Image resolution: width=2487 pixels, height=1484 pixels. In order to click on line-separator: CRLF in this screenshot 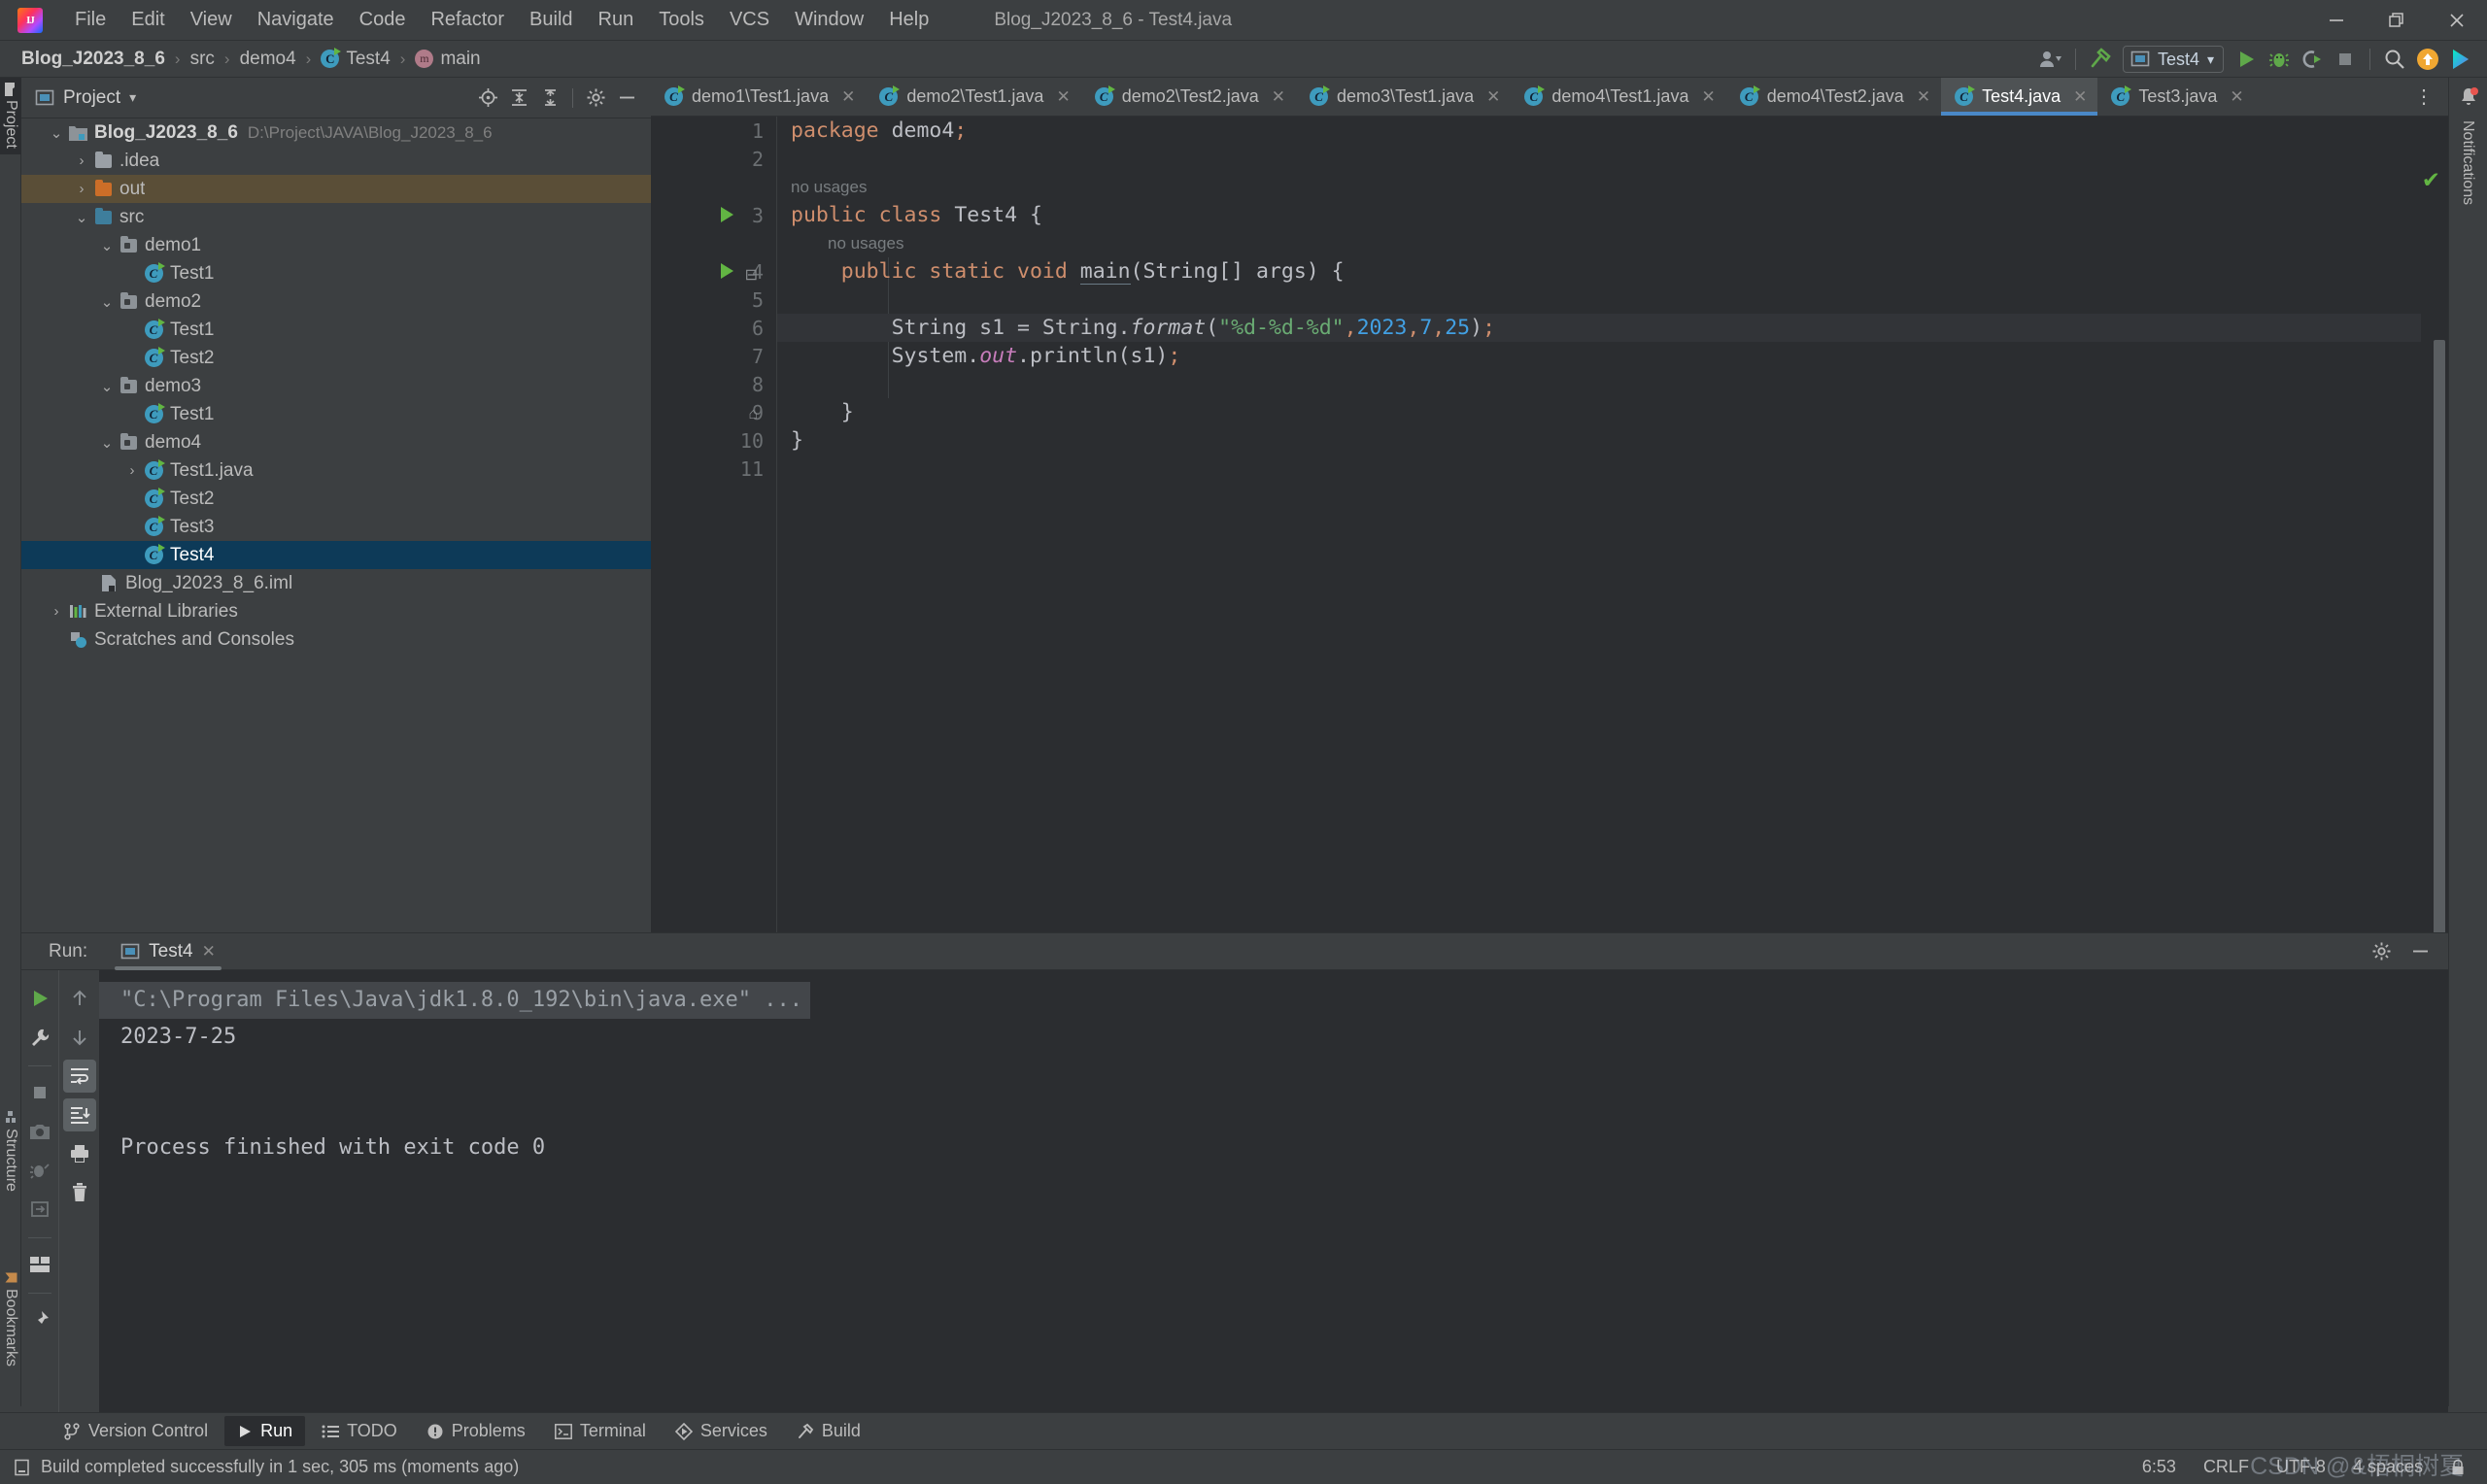, I will do `click(2226, 1467)`.